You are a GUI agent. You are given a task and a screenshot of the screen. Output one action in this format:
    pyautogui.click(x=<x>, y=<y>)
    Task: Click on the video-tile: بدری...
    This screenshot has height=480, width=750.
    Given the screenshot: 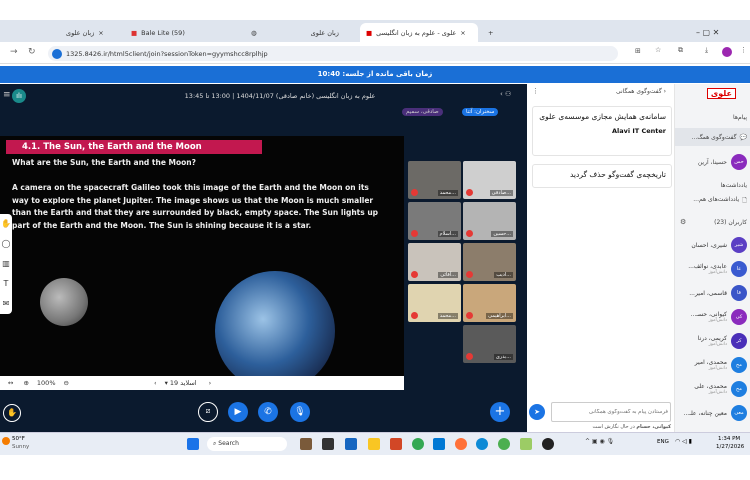 What is the action you would take?
    pyautogui.click(x=489, y=344)
    